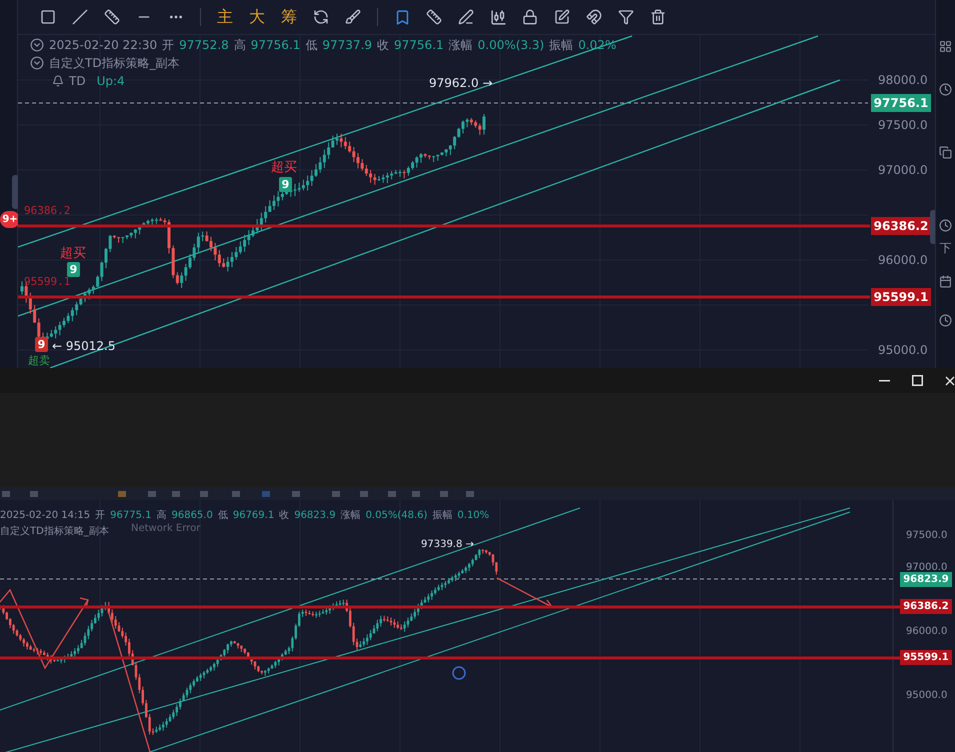 This screenshot has width=955, height=752. I want to click on field-value: 96769.1, so click(253, 515).